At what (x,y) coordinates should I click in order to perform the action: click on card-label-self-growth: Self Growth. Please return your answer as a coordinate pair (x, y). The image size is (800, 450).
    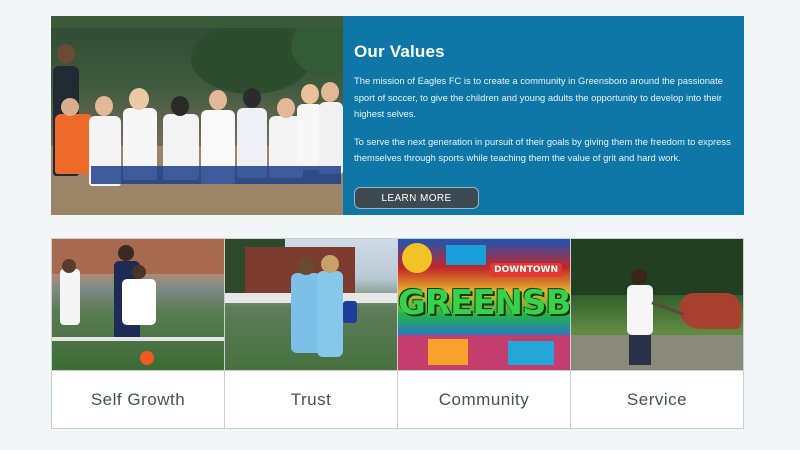
    Looking at the image, I should click on (138, 399).